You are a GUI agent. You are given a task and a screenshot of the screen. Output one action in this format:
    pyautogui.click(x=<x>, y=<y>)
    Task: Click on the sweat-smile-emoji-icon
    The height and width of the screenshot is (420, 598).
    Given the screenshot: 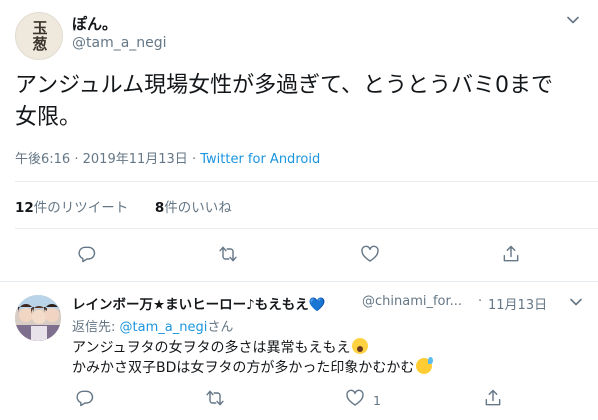 What is the action you would take?
    pyautogui.click(x=425, y=365)
    